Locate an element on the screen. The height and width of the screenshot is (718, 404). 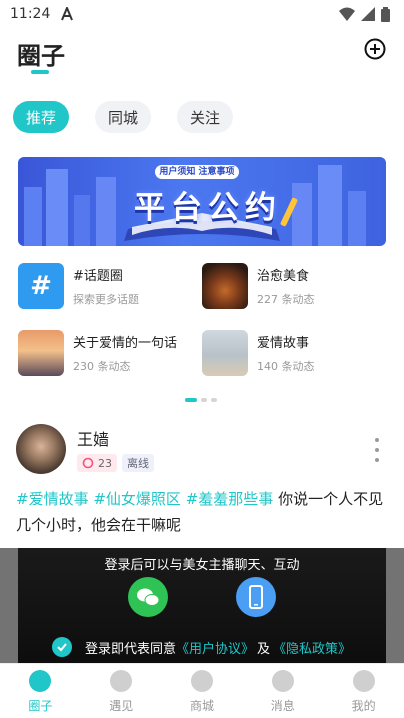
messages-tab-icon is located at coordinates (282, 681).